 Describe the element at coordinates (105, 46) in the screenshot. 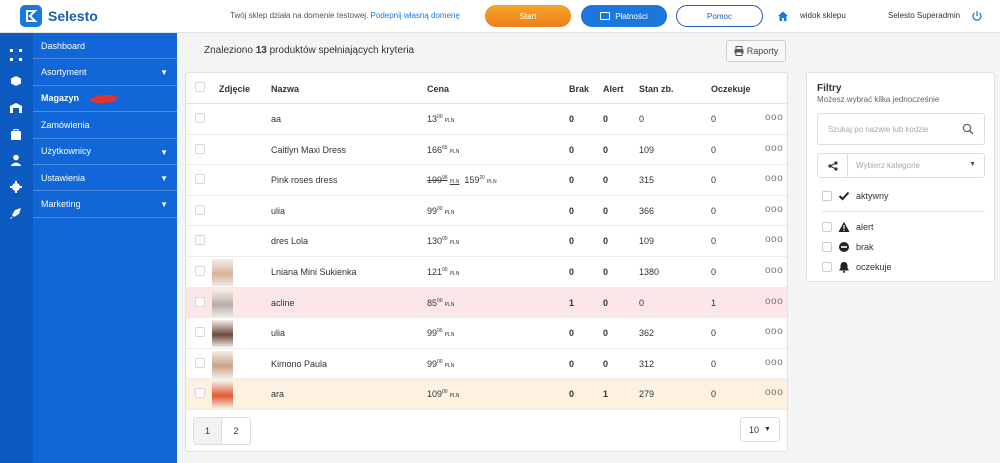

I see `sidebar-item-dashboard: Dashboard` at that location.